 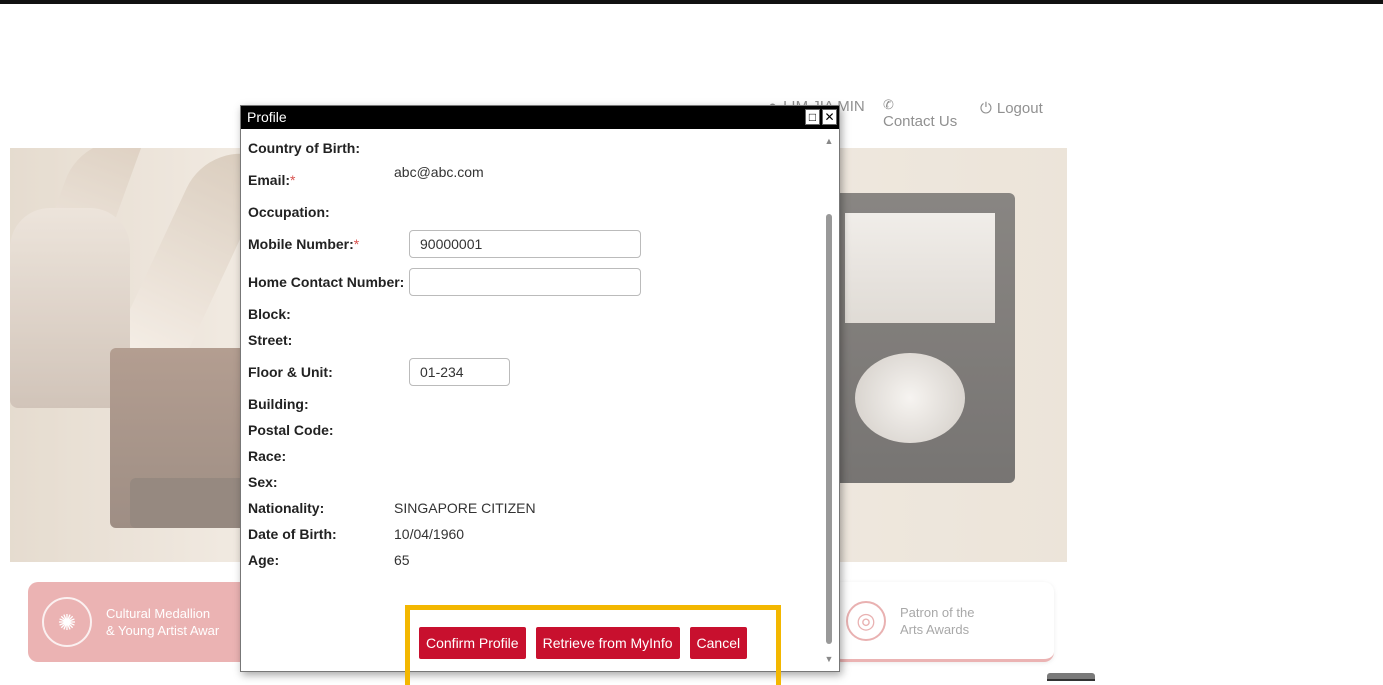 I want to click on maximize-icon: □, so click(x=812, y=117).